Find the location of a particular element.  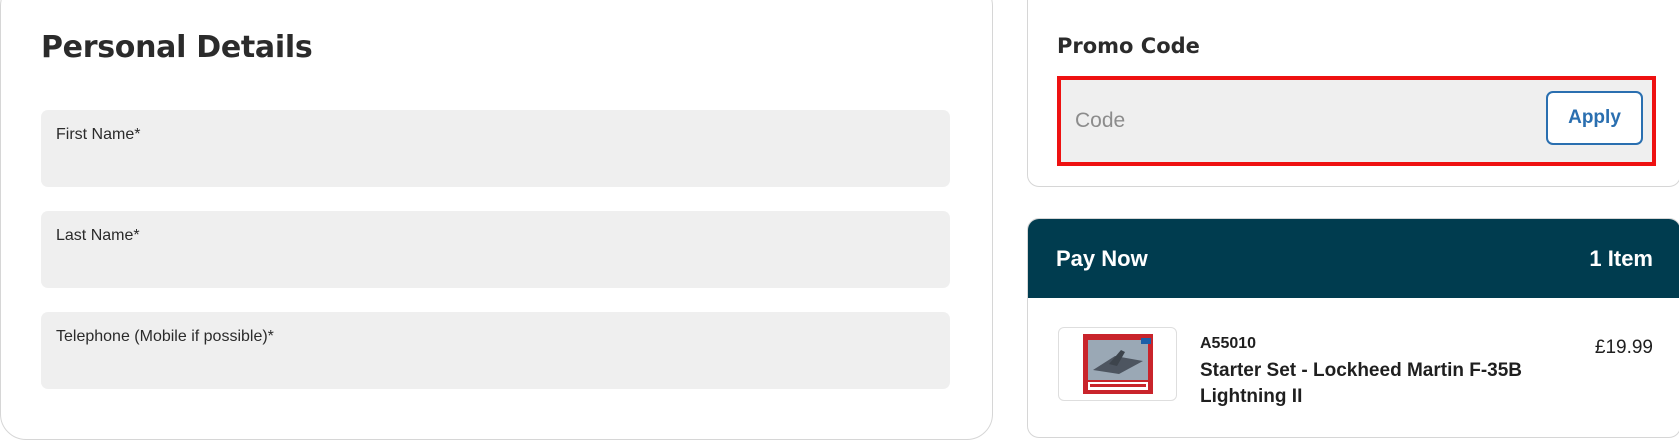

telephone-label: Telephone (Mobile if possible)* is located at coordinates (165, 336).